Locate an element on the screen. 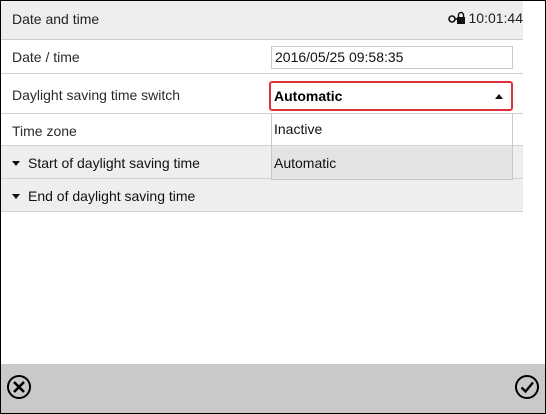 The width and height of the screenshot is (546, 414). clock: 10:01:44 is located at coordinates (485, 18).